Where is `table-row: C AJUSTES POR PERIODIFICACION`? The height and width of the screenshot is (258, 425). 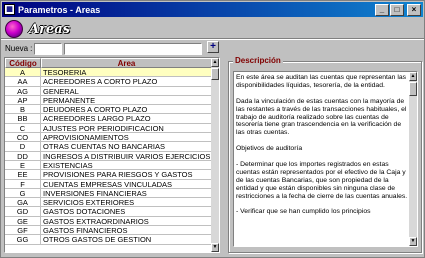 table-row: C AJUSTES POR PERIODIFICACION is located at coordinates (108, 128).